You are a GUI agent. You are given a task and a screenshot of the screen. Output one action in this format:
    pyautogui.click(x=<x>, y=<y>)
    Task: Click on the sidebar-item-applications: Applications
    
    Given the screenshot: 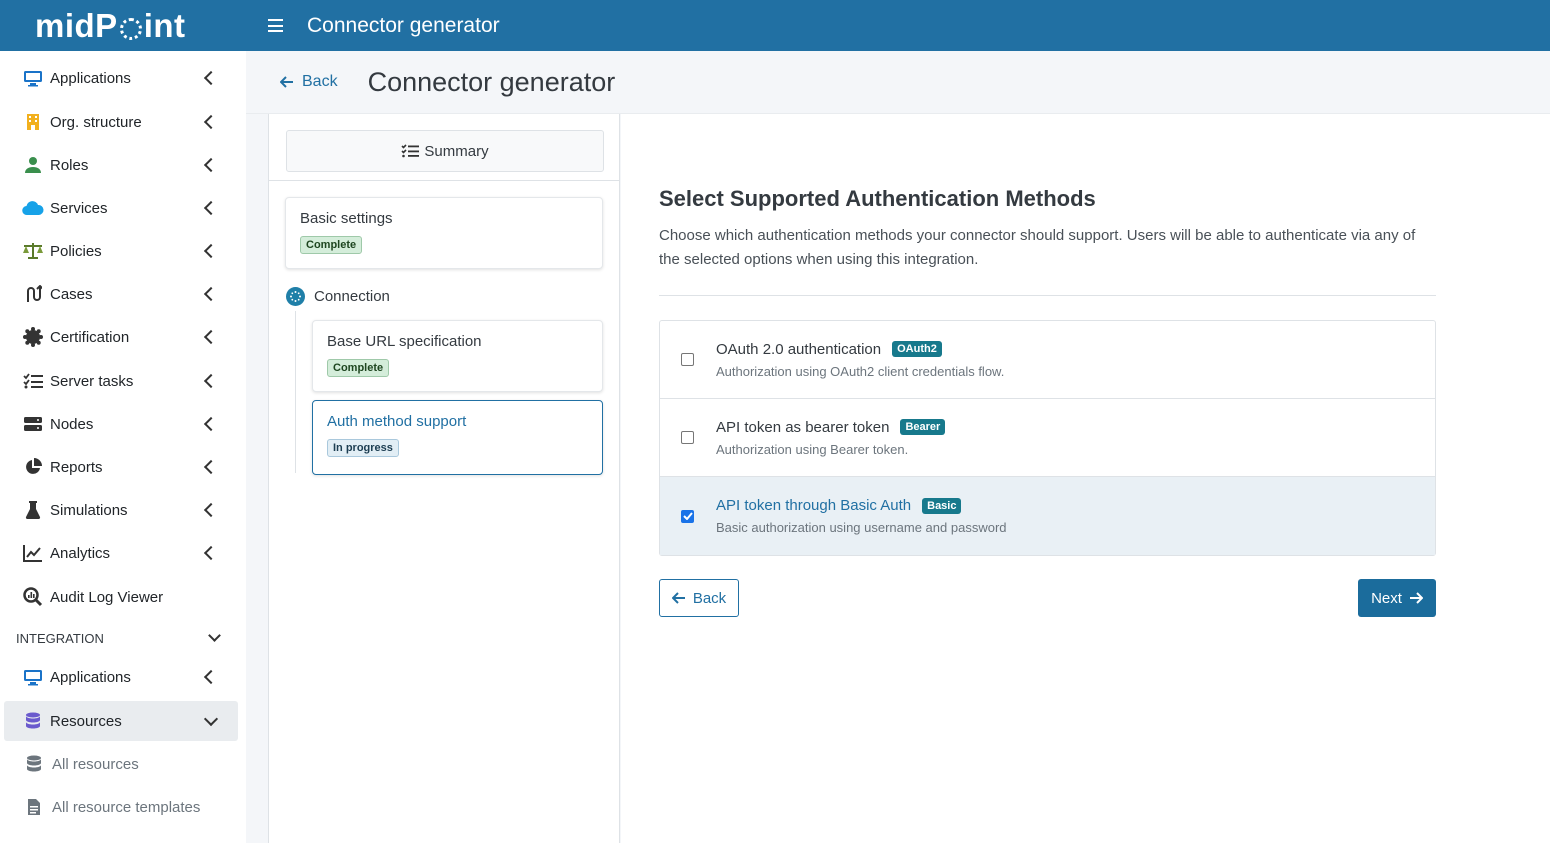 What is the action you would take?
    pyautogui.click(x=121, y=78)
    